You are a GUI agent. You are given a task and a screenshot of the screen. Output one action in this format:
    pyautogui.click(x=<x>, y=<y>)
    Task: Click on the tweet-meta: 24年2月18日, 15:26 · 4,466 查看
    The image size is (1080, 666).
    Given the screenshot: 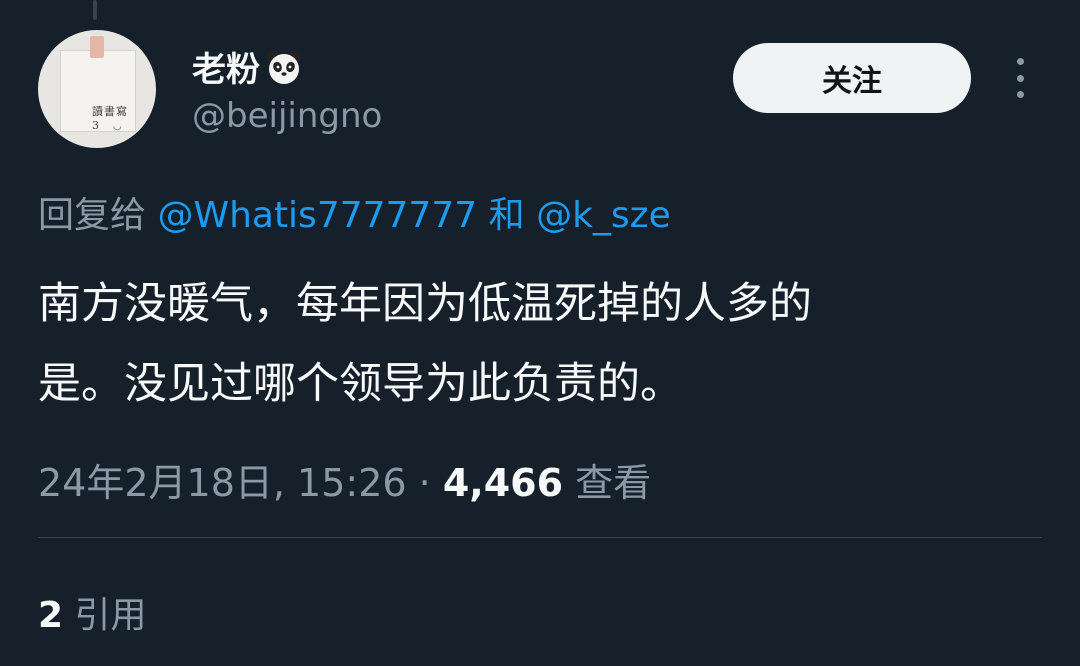 What is the action you would take?
    pyautogui.click(x=344, y=479)
    